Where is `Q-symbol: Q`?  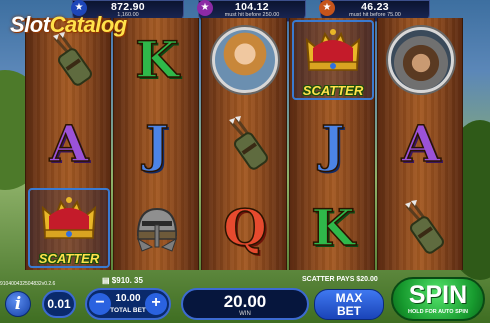
Q-symbol: Q is located at coordinates (245, 228).